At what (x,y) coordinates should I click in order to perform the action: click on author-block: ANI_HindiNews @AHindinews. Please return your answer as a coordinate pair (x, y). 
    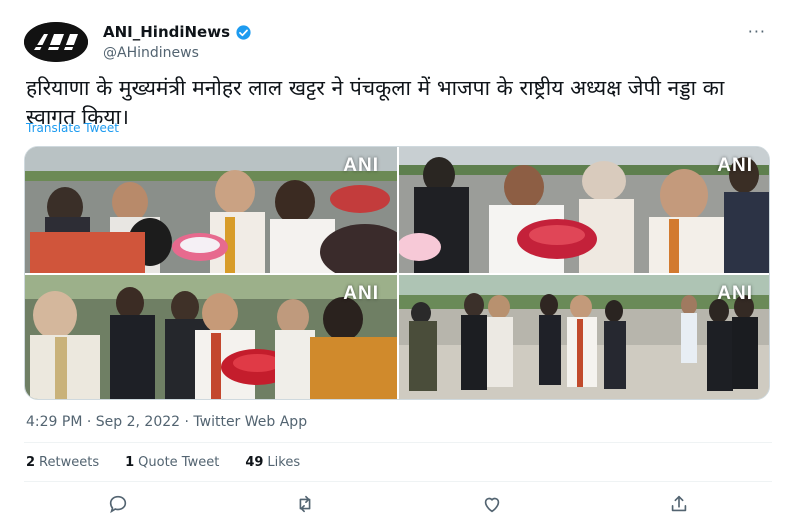
    Looking at the image, I should click on (177, 41).